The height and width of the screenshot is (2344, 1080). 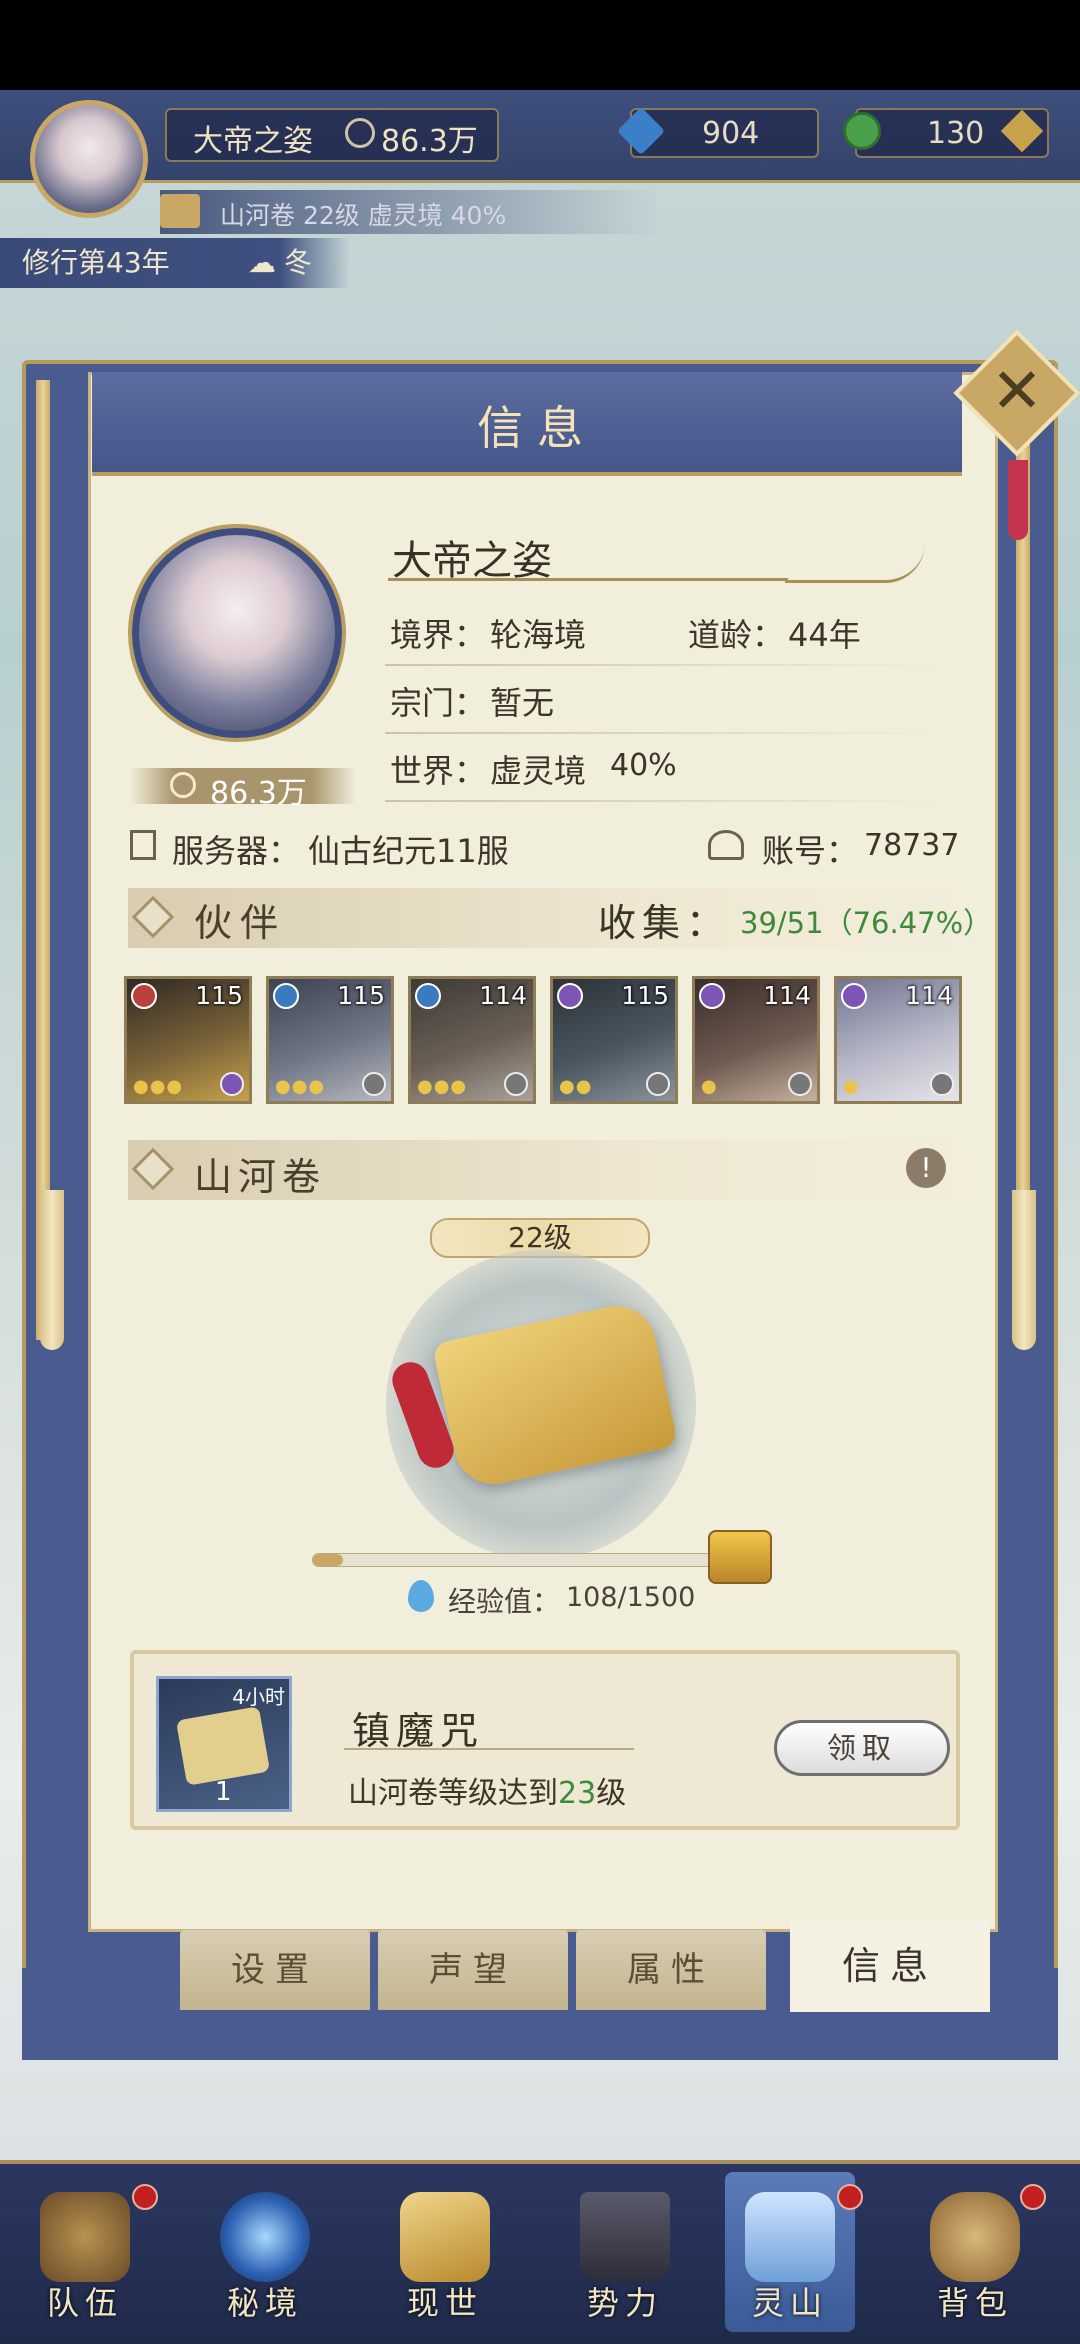 What do you see at coordinates (645, 995) in the screenshot?
I see `partner-level: 115` at bounding box center [645, 995].